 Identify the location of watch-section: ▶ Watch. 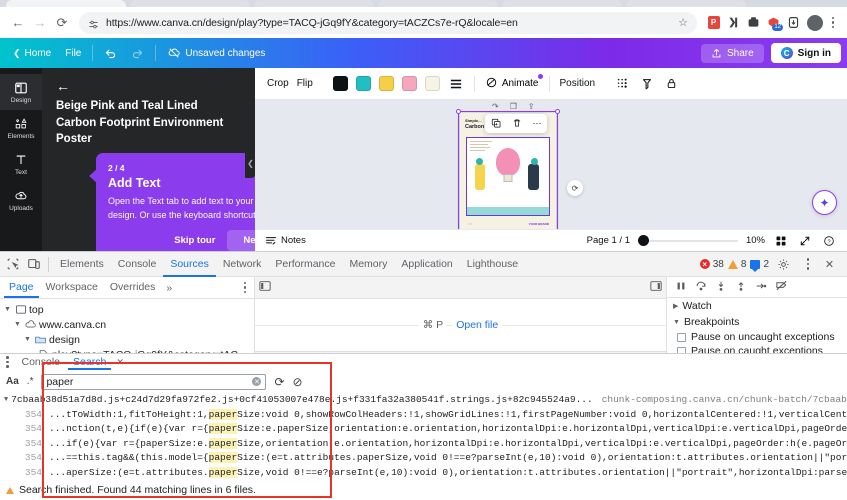
(757, 306).